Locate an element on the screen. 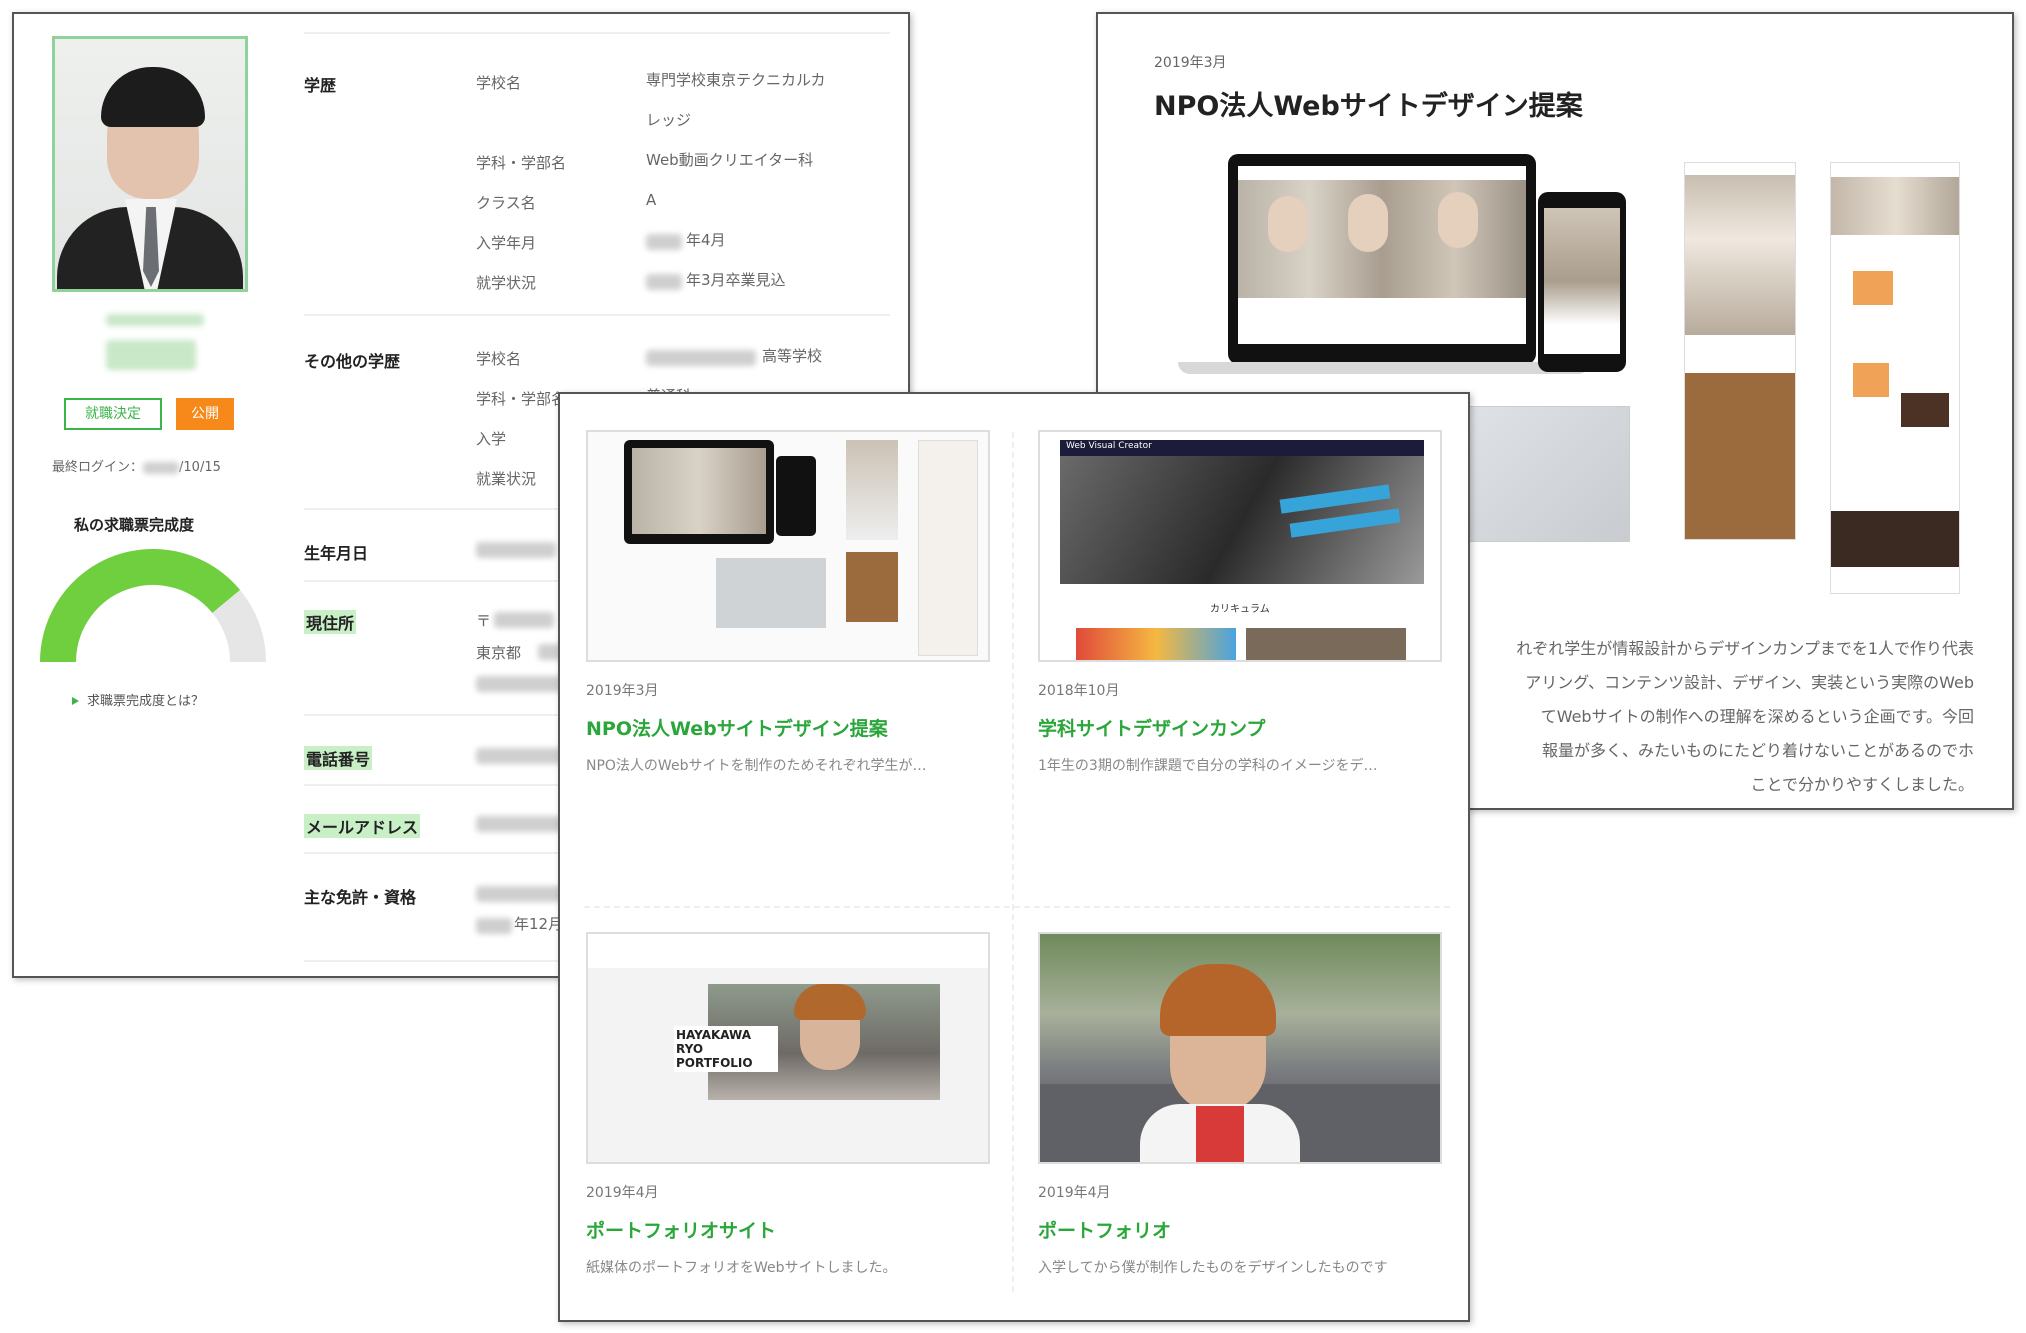  field-label: 入学年月 is located at coordinates (506, 243).